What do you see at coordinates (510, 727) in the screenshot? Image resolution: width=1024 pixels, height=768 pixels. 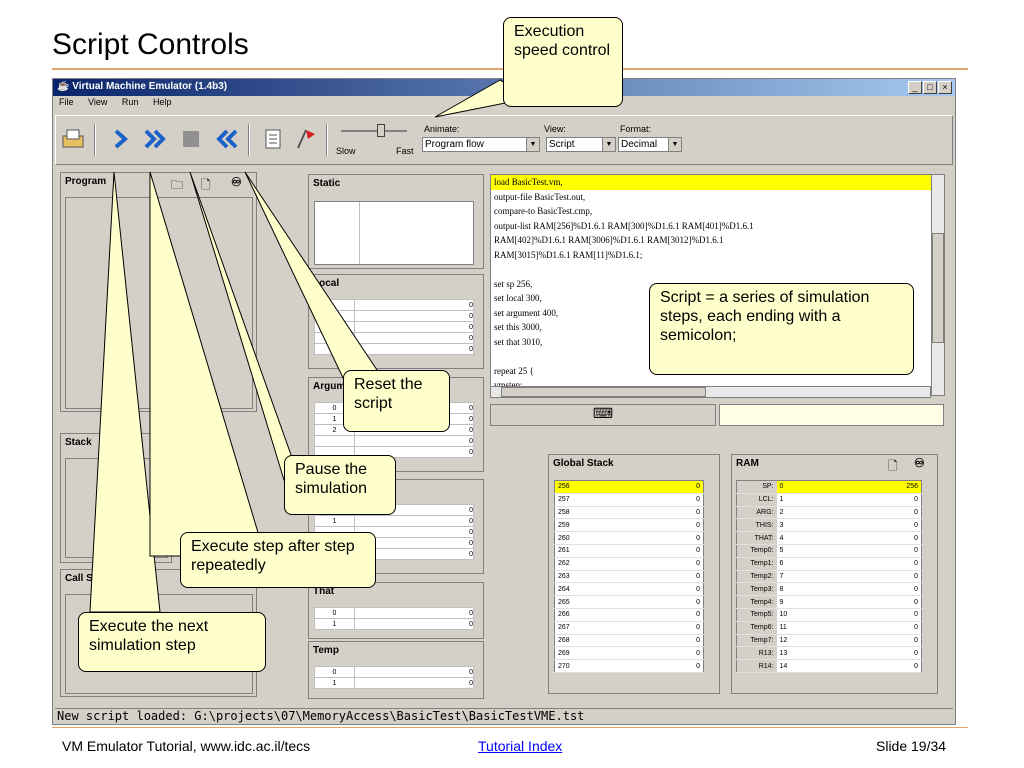 I see `footer-rule` at bounding box center [510, 727].